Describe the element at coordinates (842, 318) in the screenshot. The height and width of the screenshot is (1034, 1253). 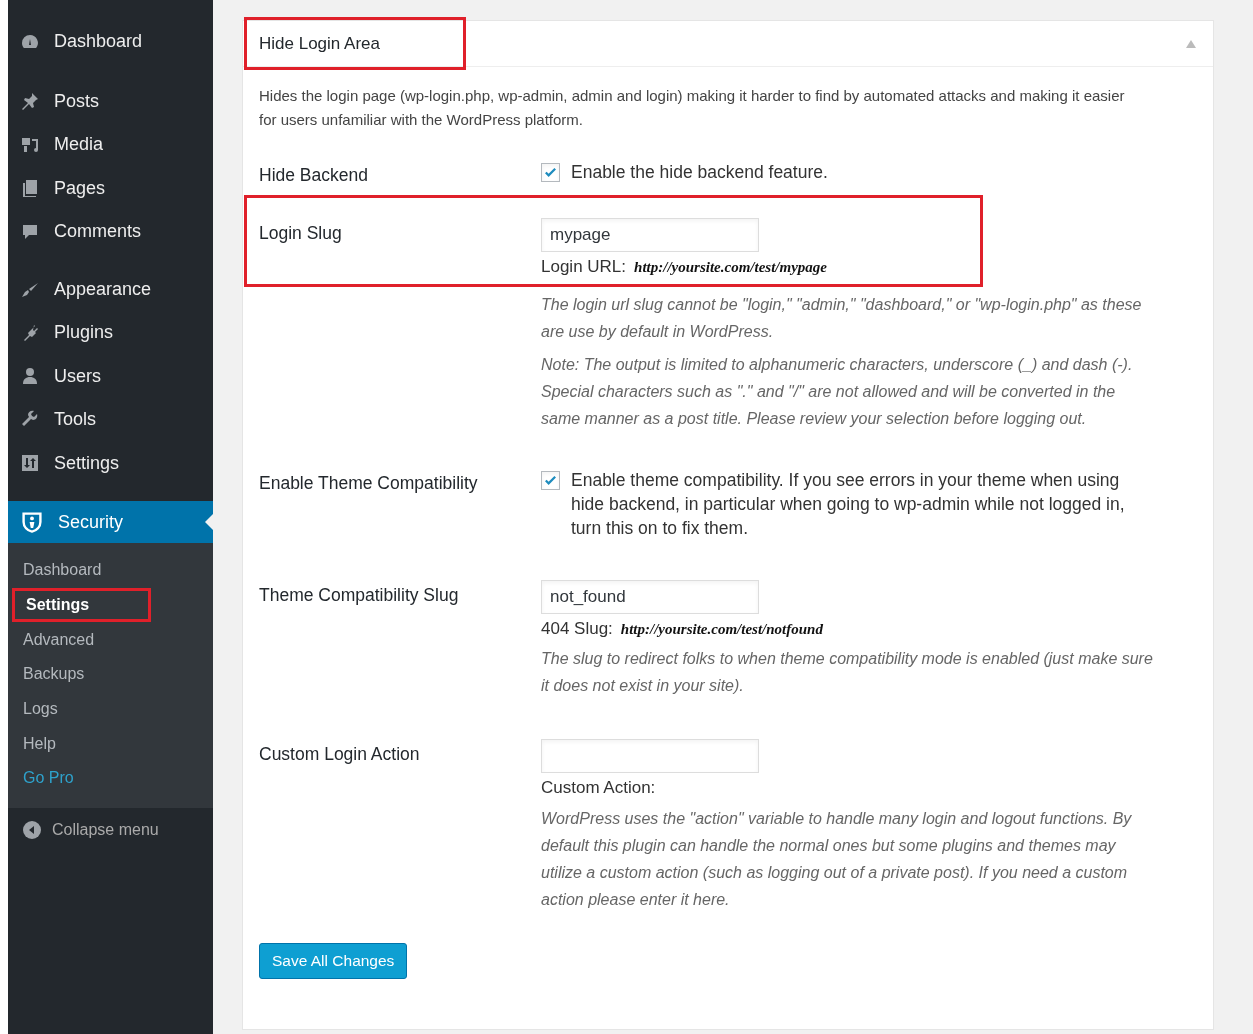
I see `help-text: The login url slug cannot be "login," "admin," "dashboard," or "wp-login.php" as these are use by default in WordPress.` at that location.